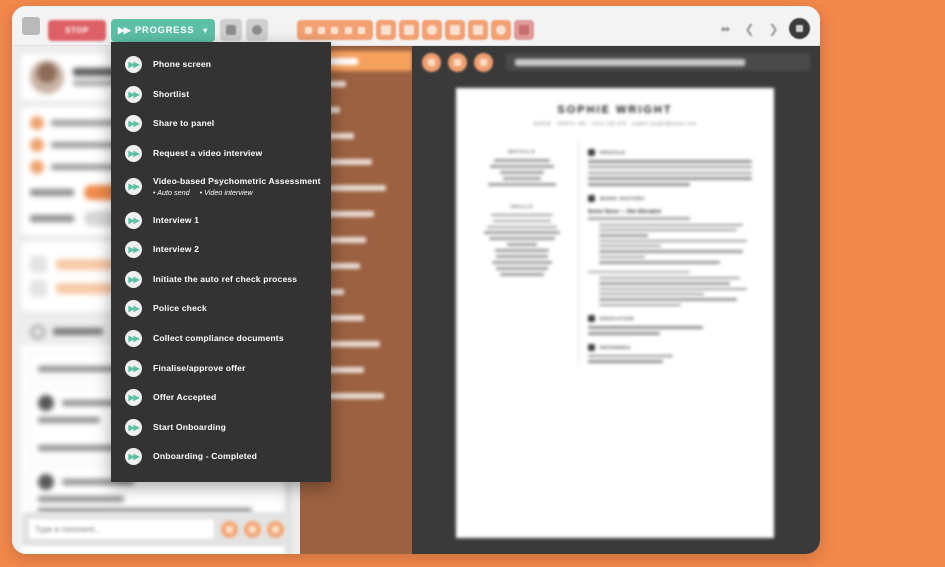  What do you see at coordinates (455, 30) in the screenshot?
I see `edit-icon` at bounding box center [455, 30].